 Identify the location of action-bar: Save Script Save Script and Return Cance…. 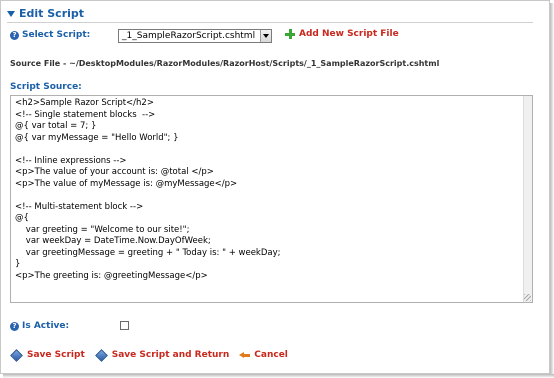
(154, 355).